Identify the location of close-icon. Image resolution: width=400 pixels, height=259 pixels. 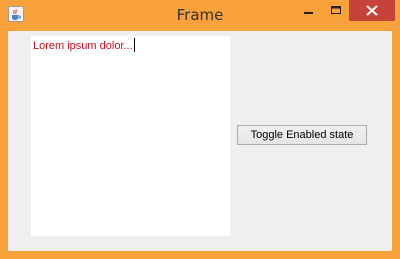
(372, 10).